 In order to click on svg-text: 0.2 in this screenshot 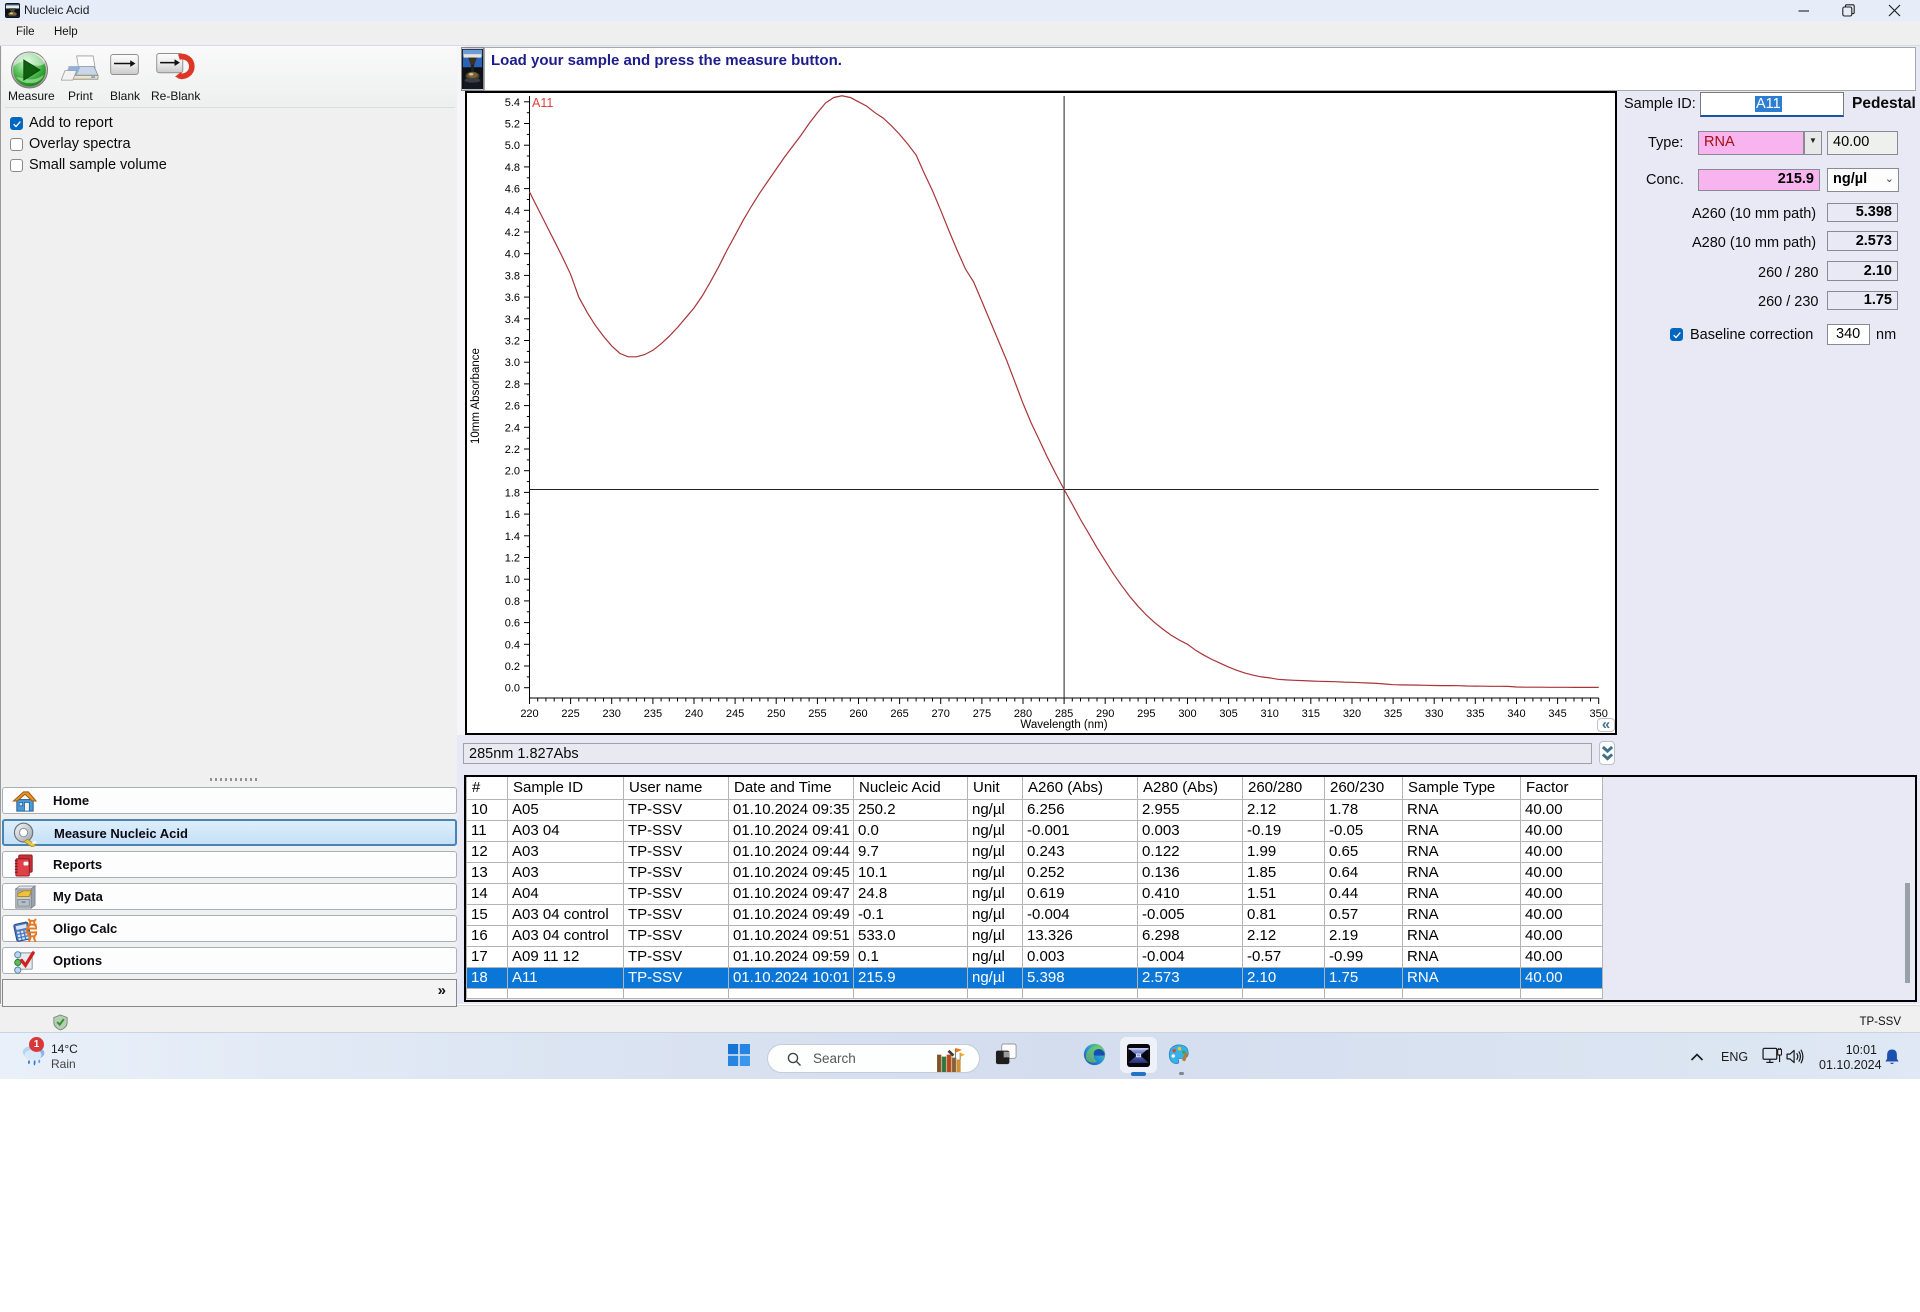, I will do `click(512, 667)`.